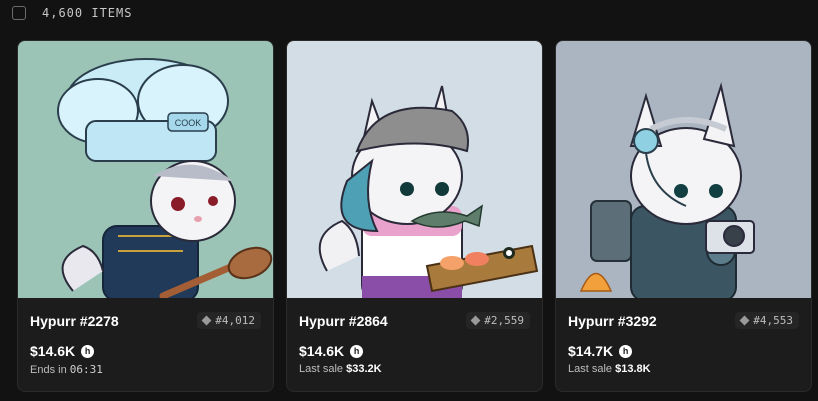 Image resolution: width=818 pixels, height=401 pixels. Describe the element at coordinates (19, 13) in the screenshot. I see `select-all-checkbox` at that location.